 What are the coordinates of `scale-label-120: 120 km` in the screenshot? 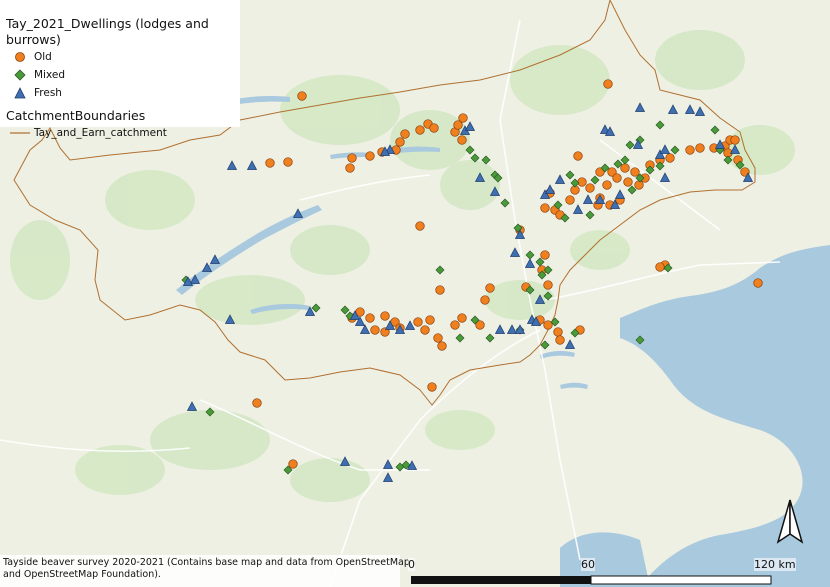 It's located at (775, 564).